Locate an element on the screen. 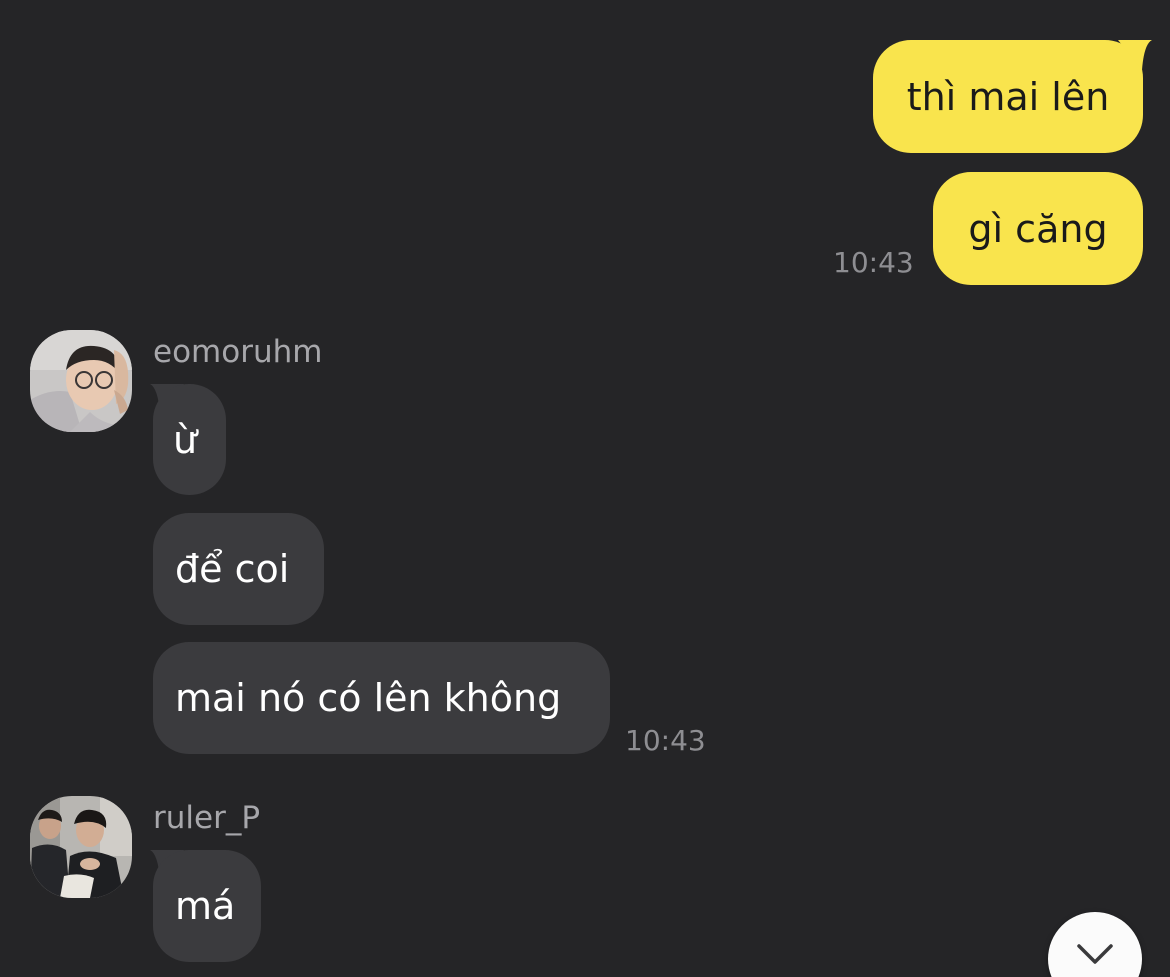 The width and height of the screenshot is (1170, 977). incoming-message-bubble: để coi is located at coordinates (238, 569).